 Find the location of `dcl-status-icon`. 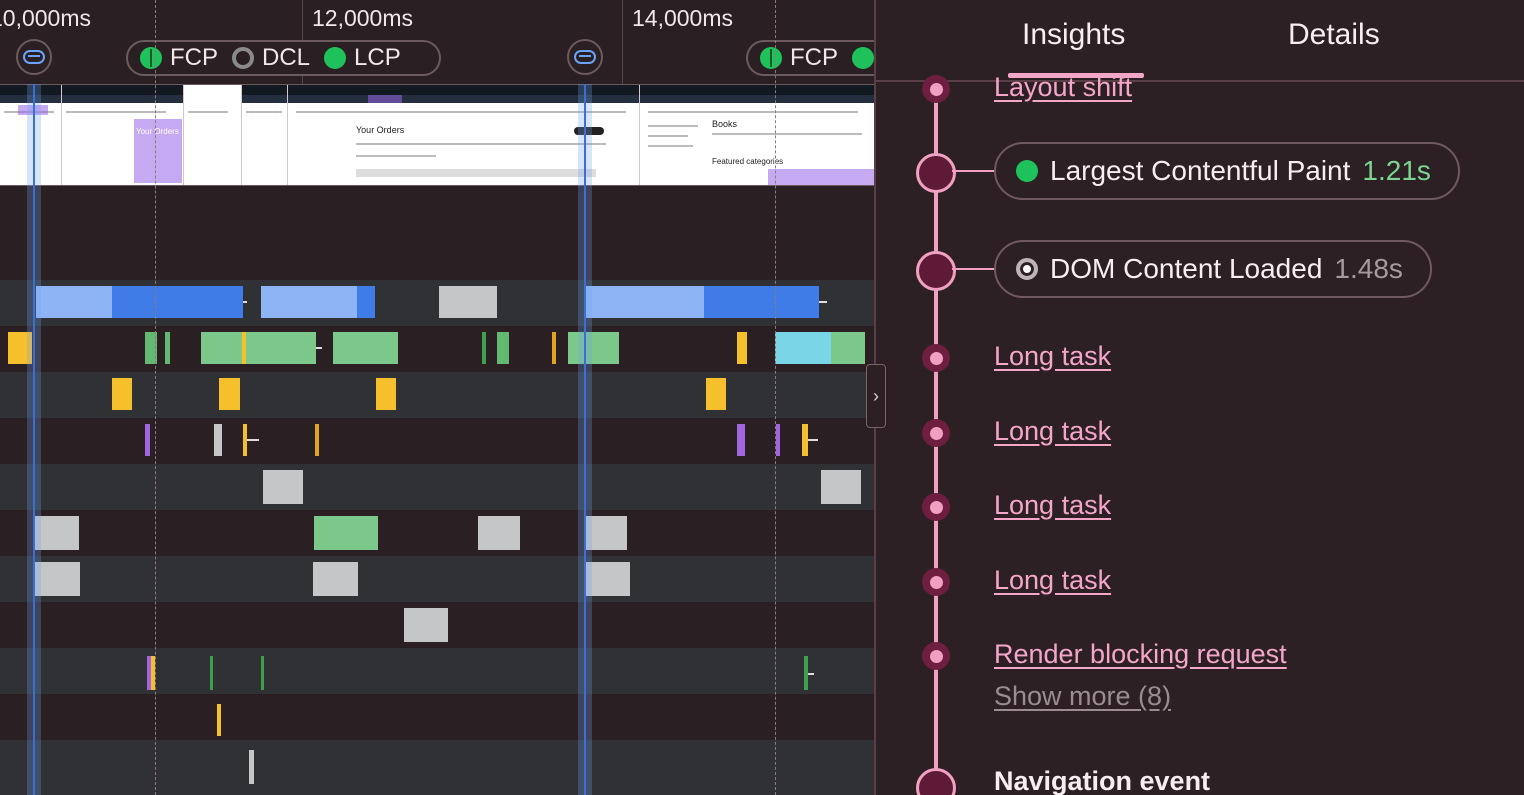

dcl-status-icon is located at coordinates (1027, 269).